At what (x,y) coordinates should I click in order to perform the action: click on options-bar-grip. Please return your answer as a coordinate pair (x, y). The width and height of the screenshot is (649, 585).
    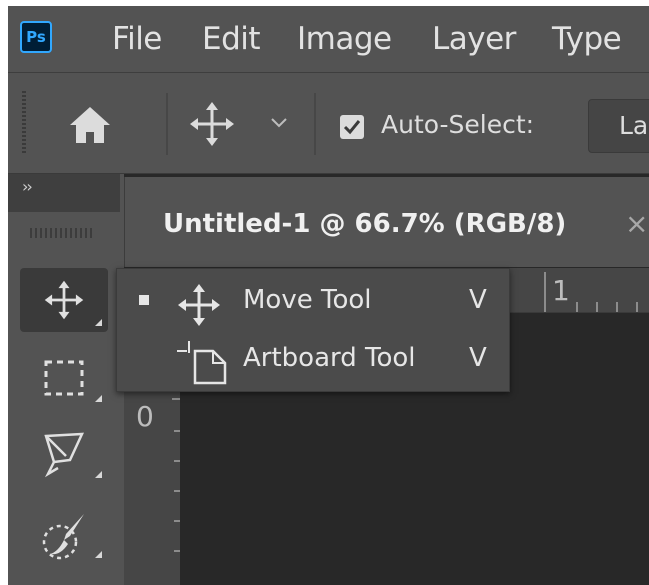
    Looking at the image, I should click on (24, 123).